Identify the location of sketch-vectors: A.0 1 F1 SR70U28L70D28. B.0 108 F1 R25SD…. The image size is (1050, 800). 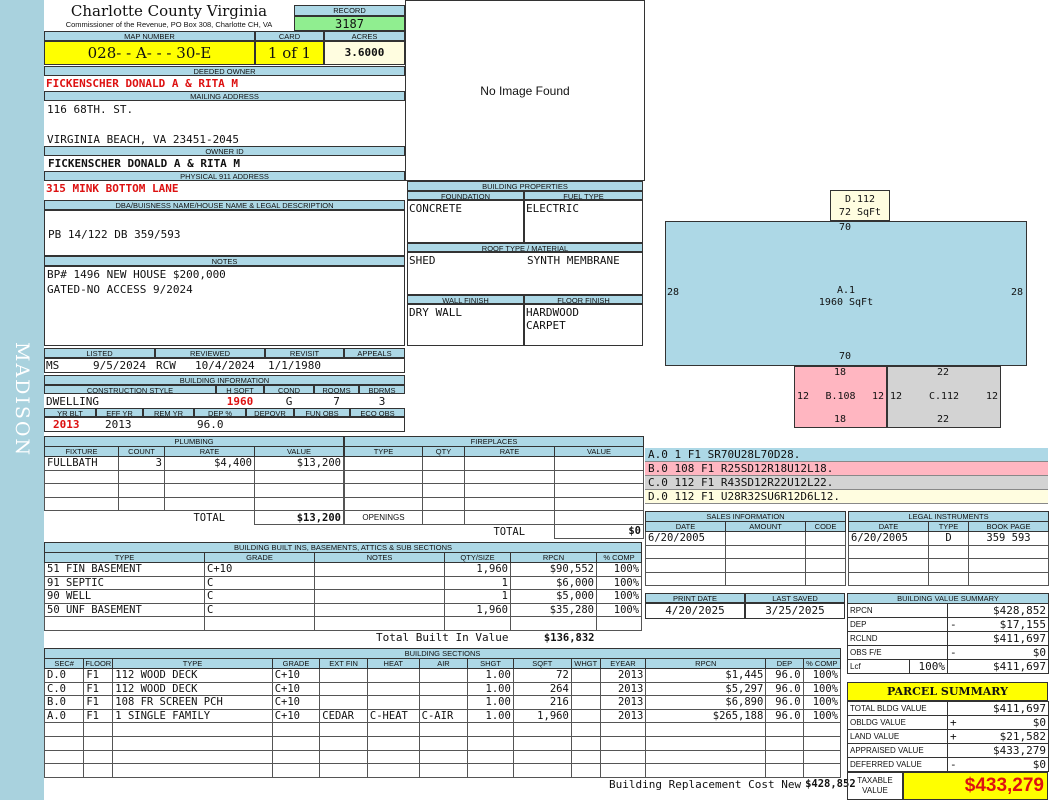
(846, 476).